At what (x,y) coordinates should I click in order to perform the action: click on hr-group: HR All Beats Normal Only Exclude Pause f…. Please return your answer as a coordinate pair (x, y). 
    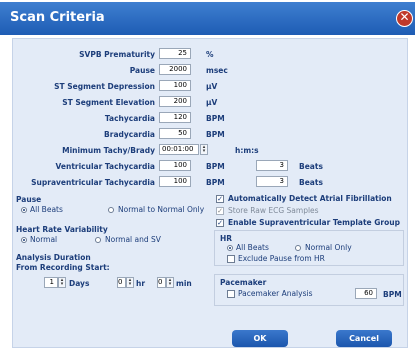
    Looking at the image, I should click on (309, 248).